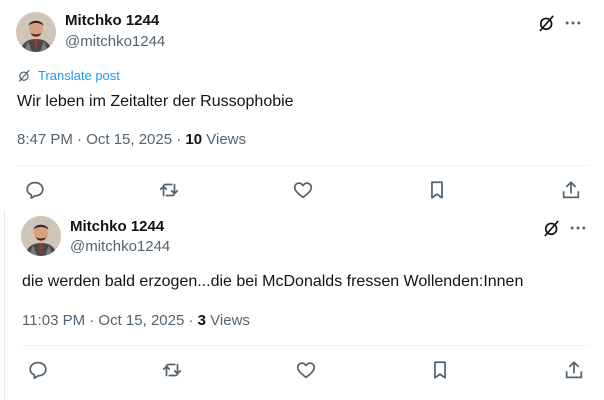 Image resolution: width=604 pixels, height=400 pixels. Describe the element at coordinates (79, 75) in the screenshot. I see `translate-label: Translate post` at that location.